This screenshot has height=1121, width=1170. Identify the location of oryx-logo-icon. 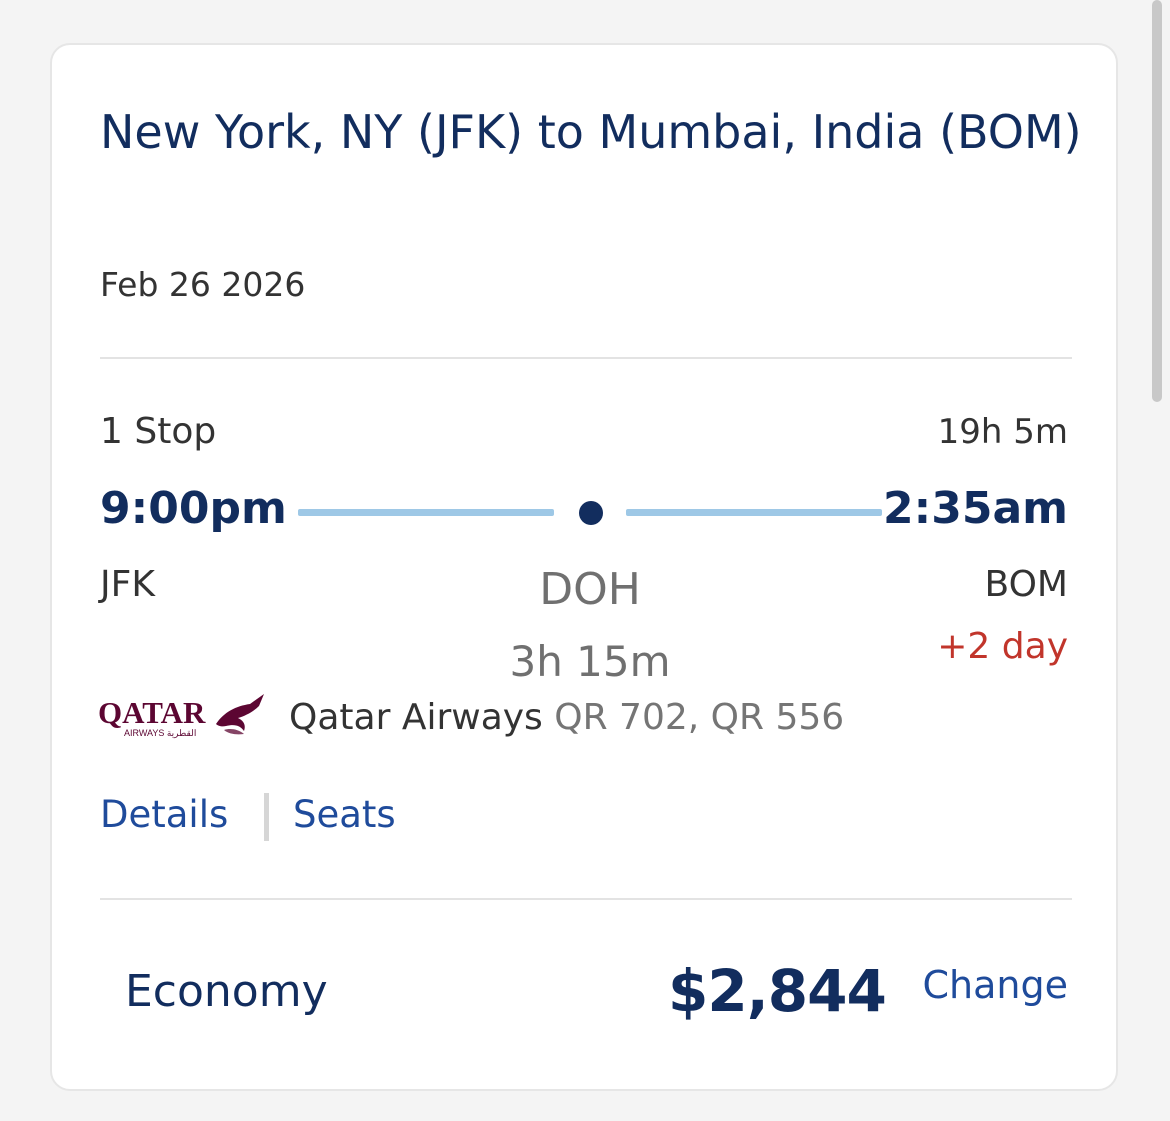
(240, 714).